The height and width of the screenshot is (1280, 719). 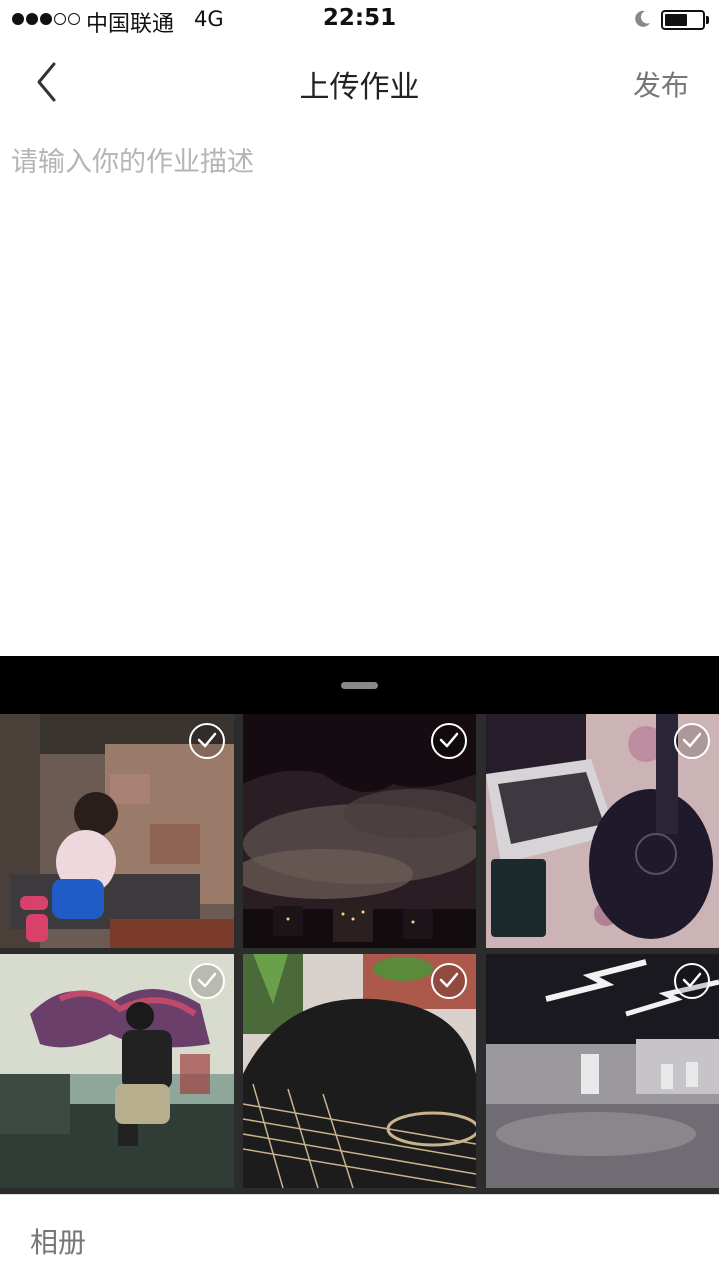 I want to click on do-not-disturb-moon-icon, so click(x=642, y=18).